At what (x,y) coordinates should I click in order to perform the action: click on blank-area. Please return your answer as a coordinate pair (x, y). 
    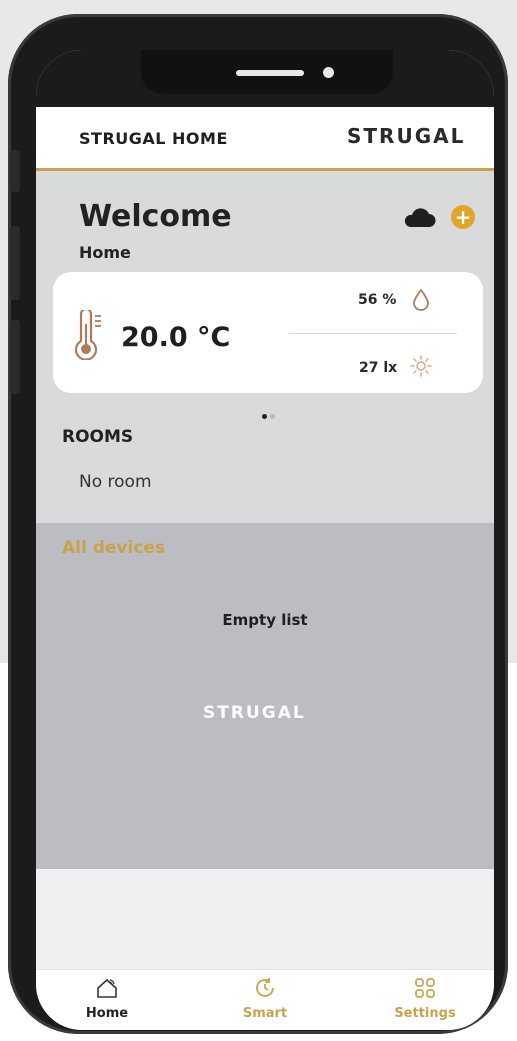
    Looking at the image, I should click on (265, 919).